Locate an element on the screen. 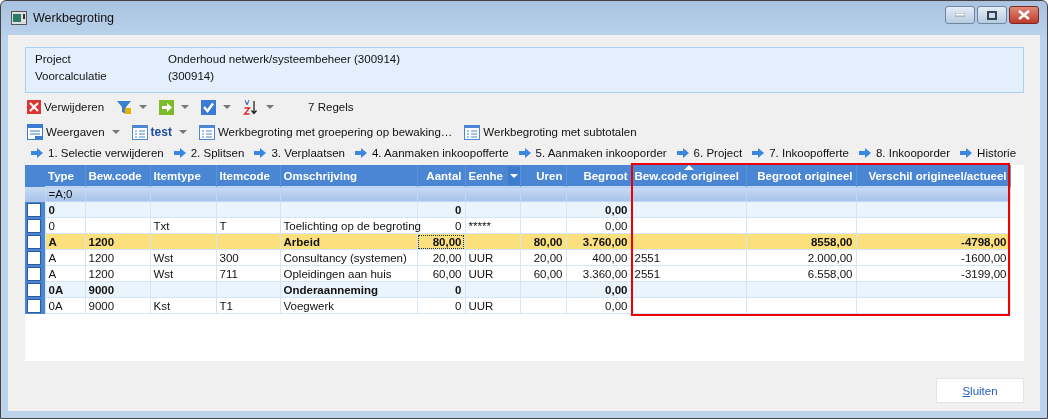  minimize-icon is located at coordinates (960, 15).